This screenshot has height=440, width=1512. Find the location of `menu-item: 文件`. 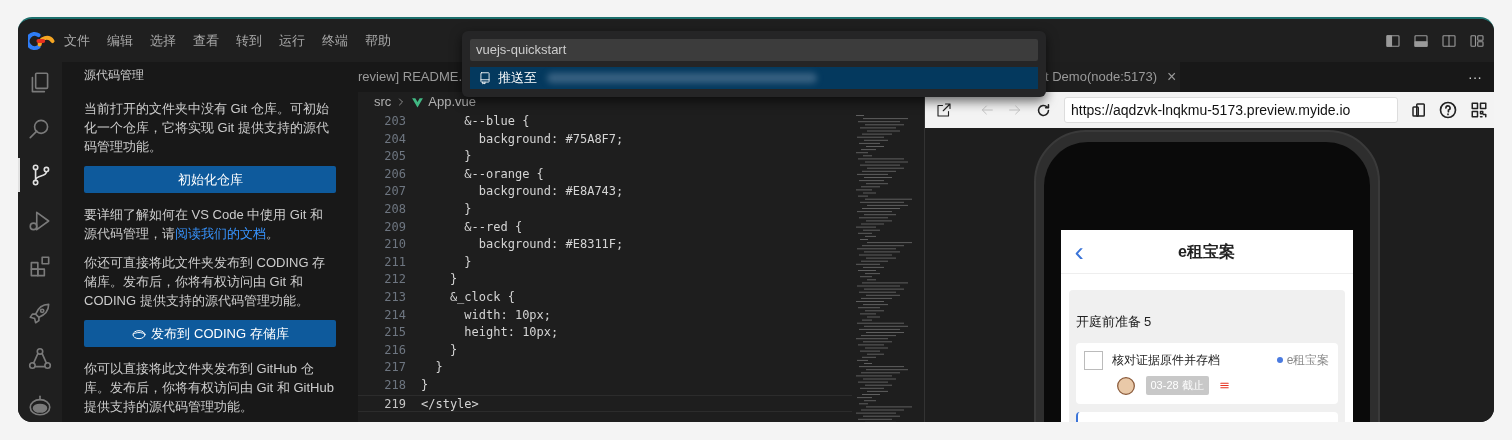

menu-item: 文件 is located at coordinates (77, 40).